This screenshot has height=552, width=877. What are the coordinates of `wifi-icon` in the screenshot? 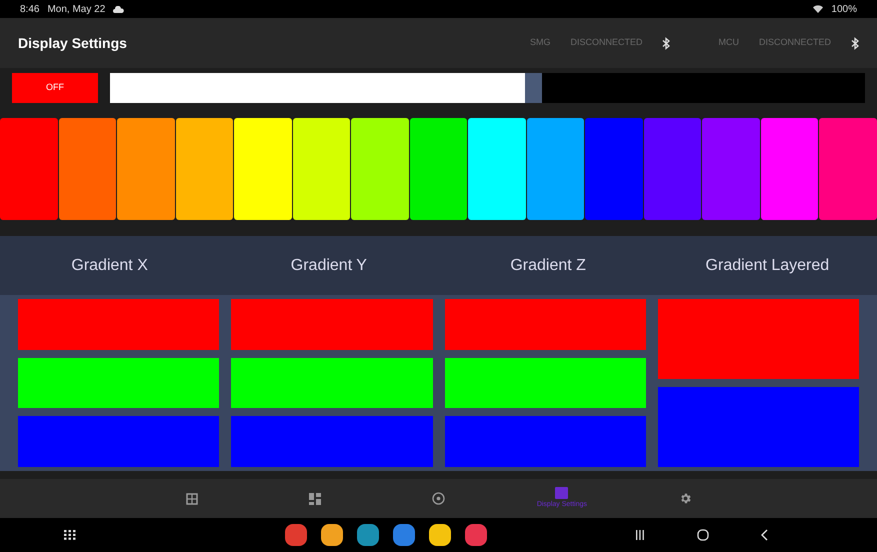 It's located at (818, 9).